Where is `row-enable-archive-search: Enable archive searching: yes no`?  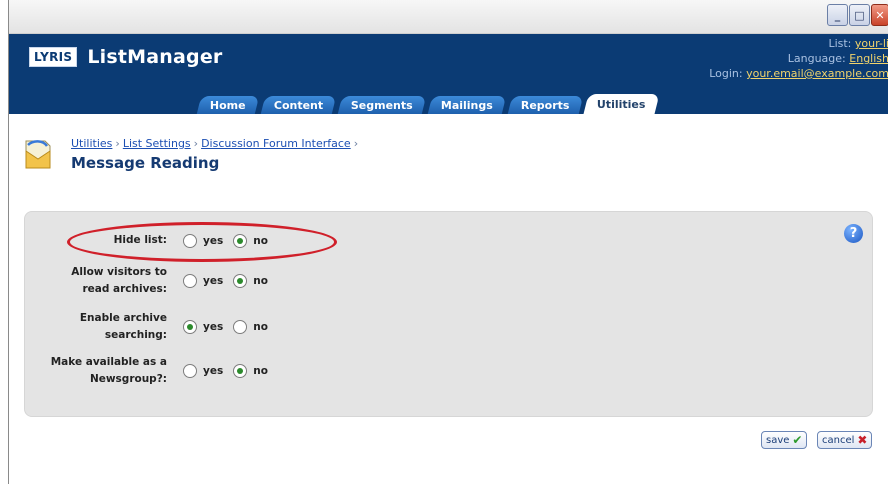
row-enable-archive-search: Enable archive searching: yes no is located at coordinates (156, 327).